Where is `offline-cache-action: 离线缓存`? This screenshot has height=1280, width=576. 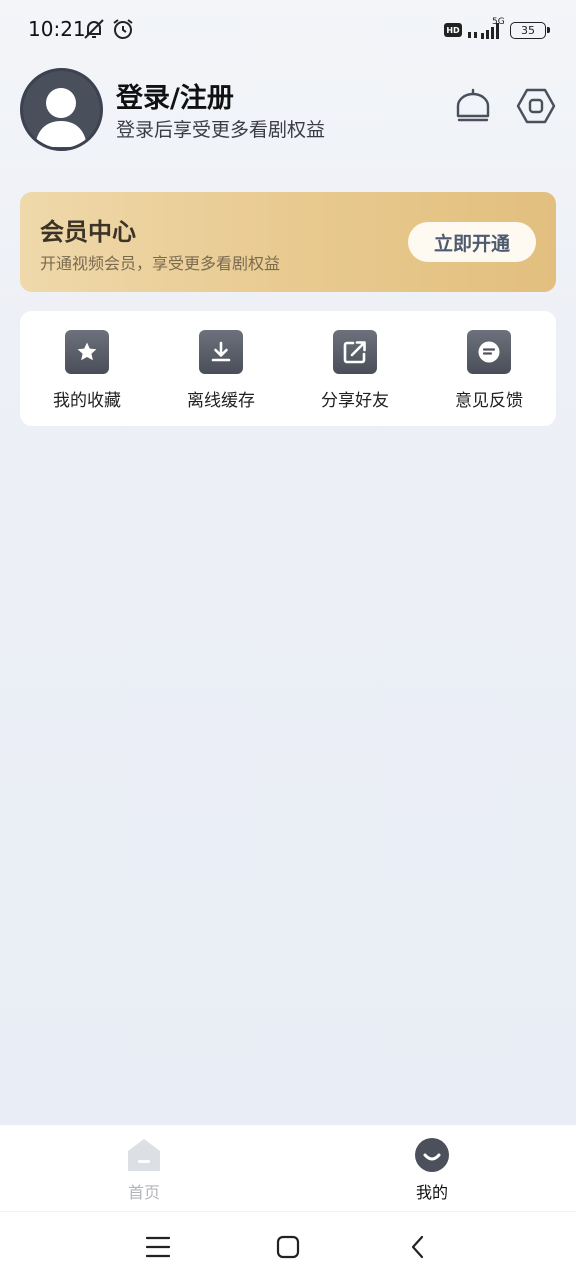
offline-cache-action: 离线缓存 is located at coordinates (221, 368).